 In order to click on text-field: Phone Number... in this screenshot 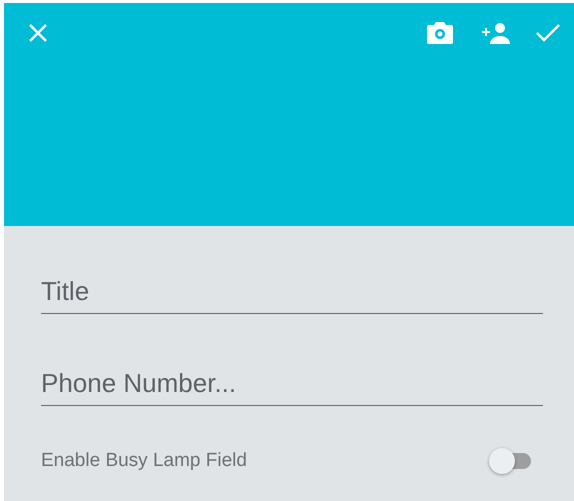, I will do `click(292, 387)`.